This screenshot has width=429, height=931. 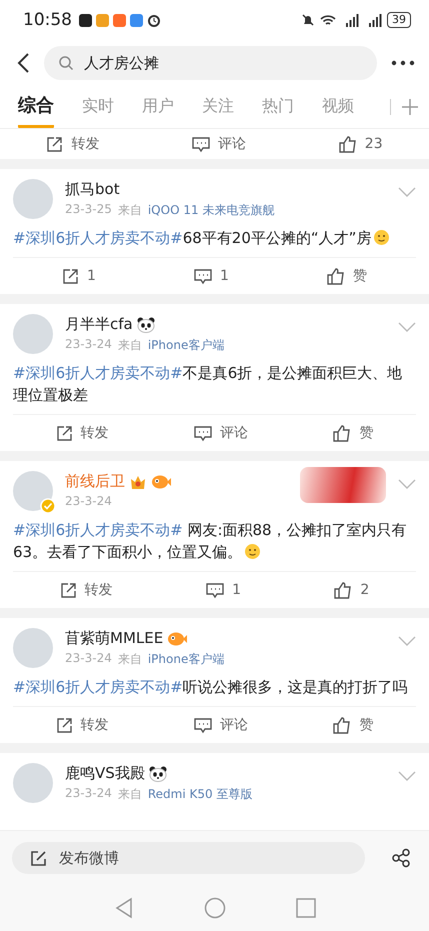 What do you see at coordinates (211, 687) in the screenshot?
I see `post-text: #深圳6折人才房卖不动#听说公摊很多，这是真的打折了吗` at bounding box center [211, 687].